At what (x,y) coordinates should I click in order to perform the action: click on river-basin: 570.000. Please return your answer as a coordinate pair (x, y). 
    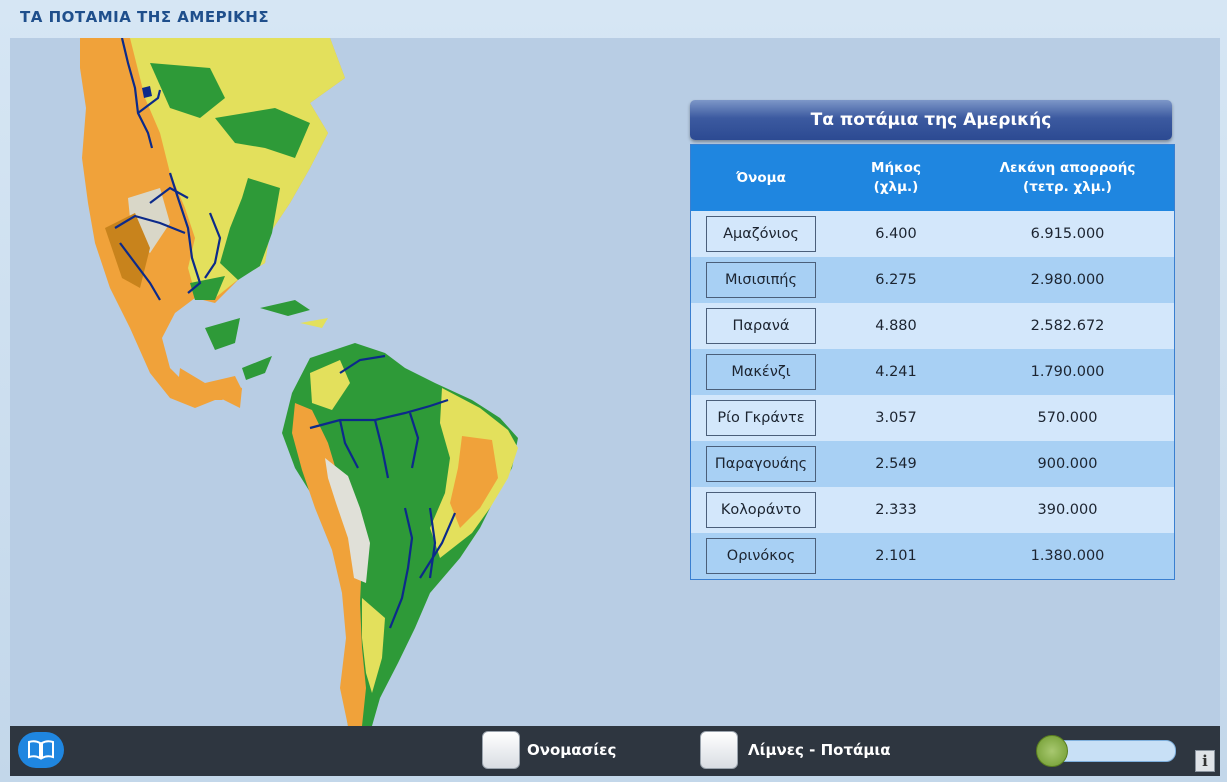
    Looking at the image, I should click on (1068, 418).